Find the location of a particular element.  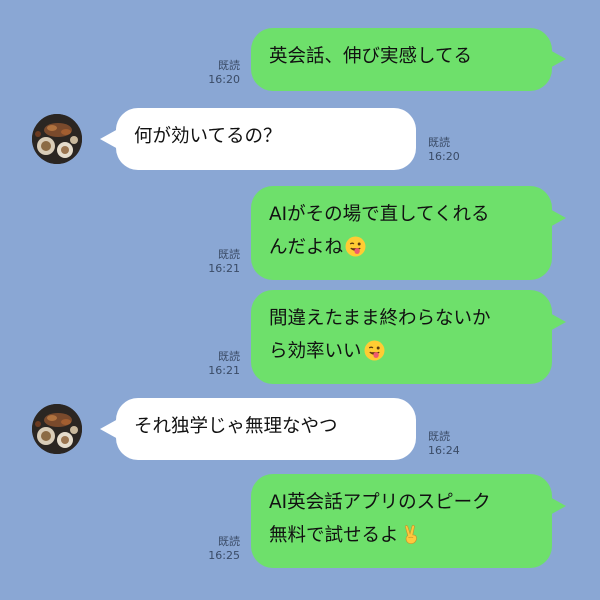

my-message-bubble: 英会話、伸び実感してる is located at coordinates (401, 59).